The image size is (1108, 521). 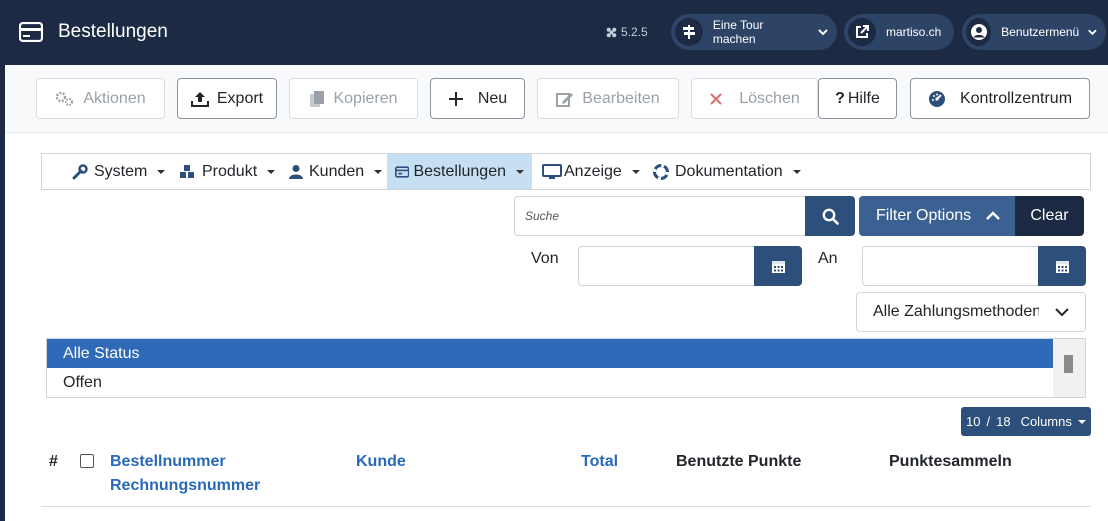 What do you see at coordinates (688, 32) in the screenshot?
I see `signpost-icon` at bounding box center [688, 32].